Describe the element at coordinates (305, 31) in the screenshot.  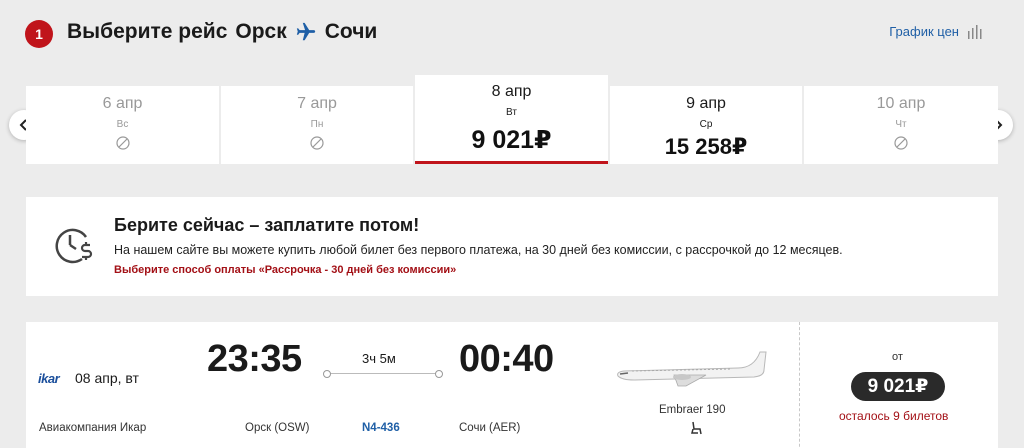
I see `plane-icon` at that location.